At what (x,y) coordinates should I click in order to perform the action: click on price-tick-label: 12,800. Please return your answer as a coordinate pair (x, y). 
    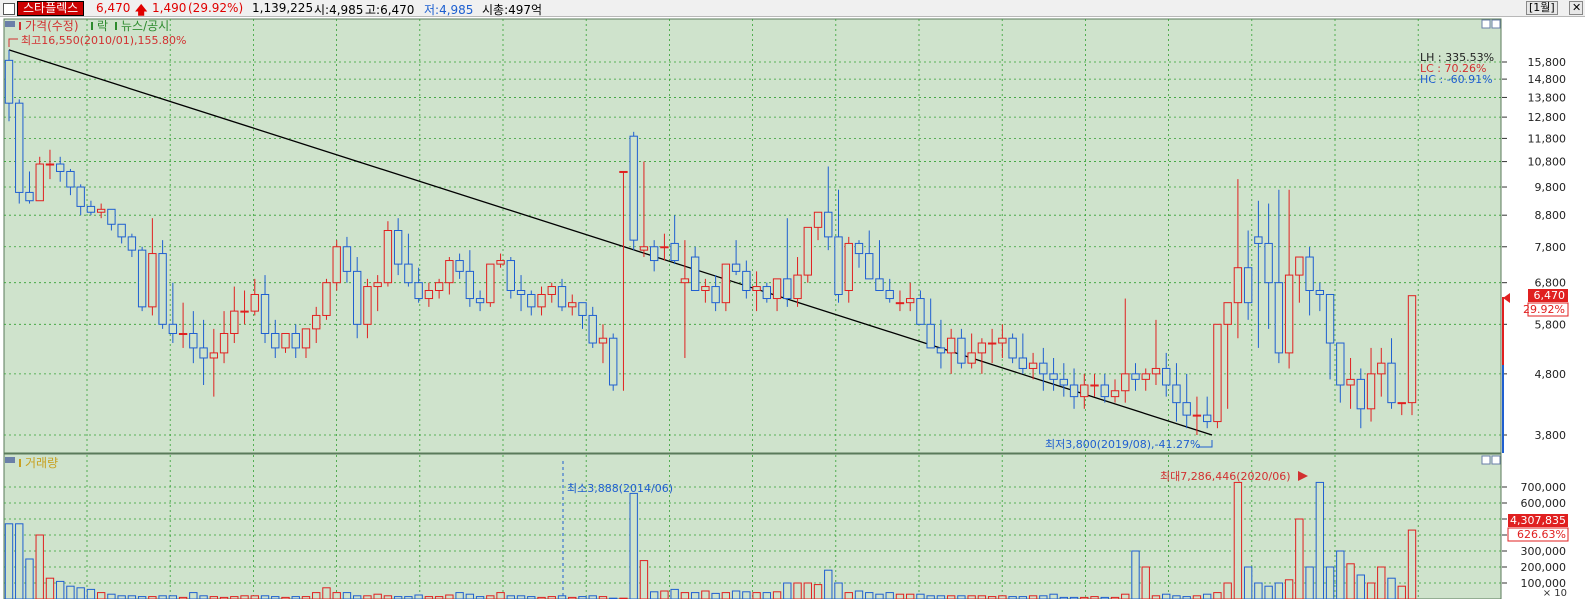
    Looking at the image, I should click on (1547, 117).